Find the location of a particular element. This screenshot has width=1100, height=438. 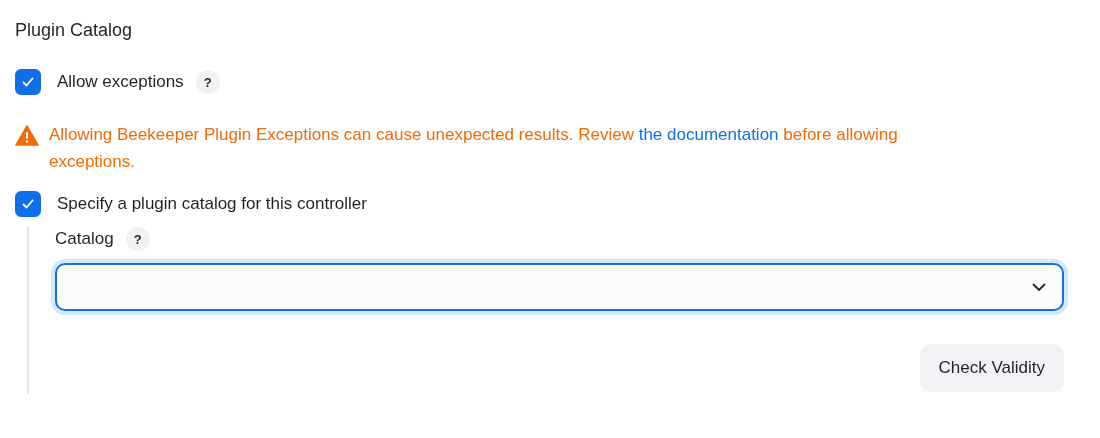

chevron-down-icon is located at coordinates (1039, 287).